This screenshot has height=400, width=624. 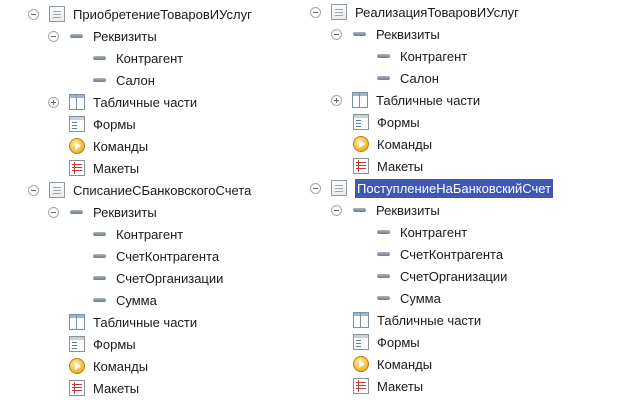 I want to click on document-name-selected: ПоступлениеНаБанковскийСчет, so click(x=454, y=188).